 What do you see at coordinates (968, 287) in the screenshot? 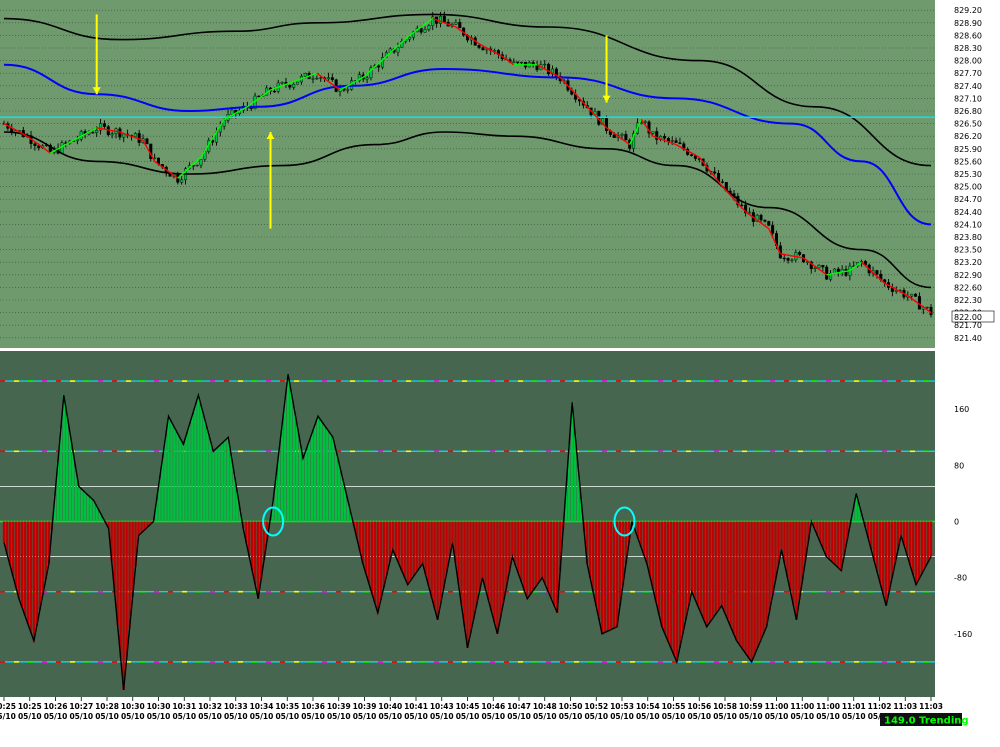
I see `price-tick-label: 822.60` at bounding box center [968, 287].